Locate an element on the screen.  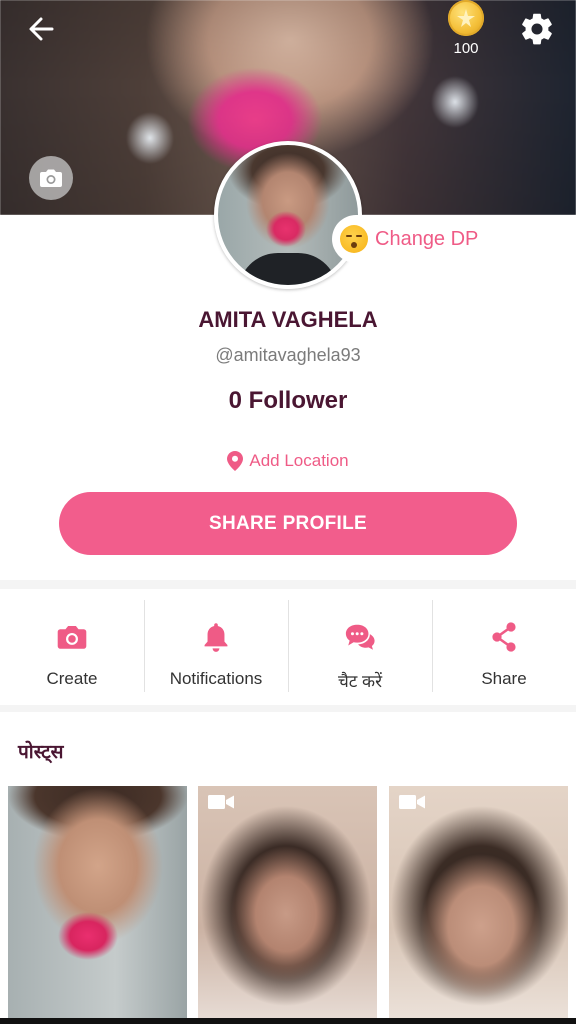
create-label: Create is located at coordinates (72, 678).